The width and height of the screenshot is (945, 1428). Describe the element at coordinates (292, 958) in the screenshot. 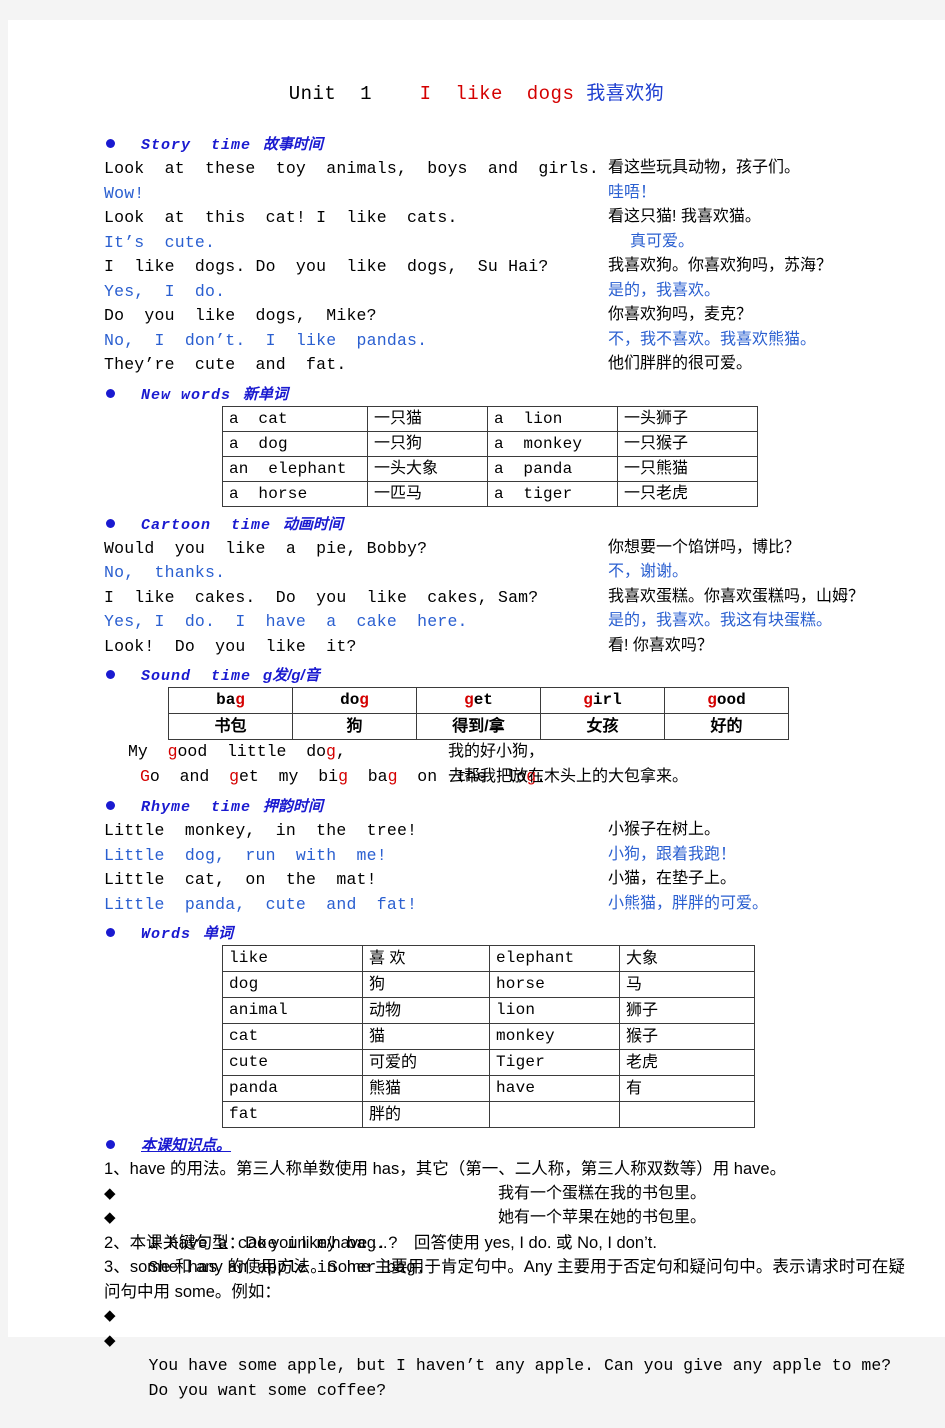

I see `cell-word: like` at that location.